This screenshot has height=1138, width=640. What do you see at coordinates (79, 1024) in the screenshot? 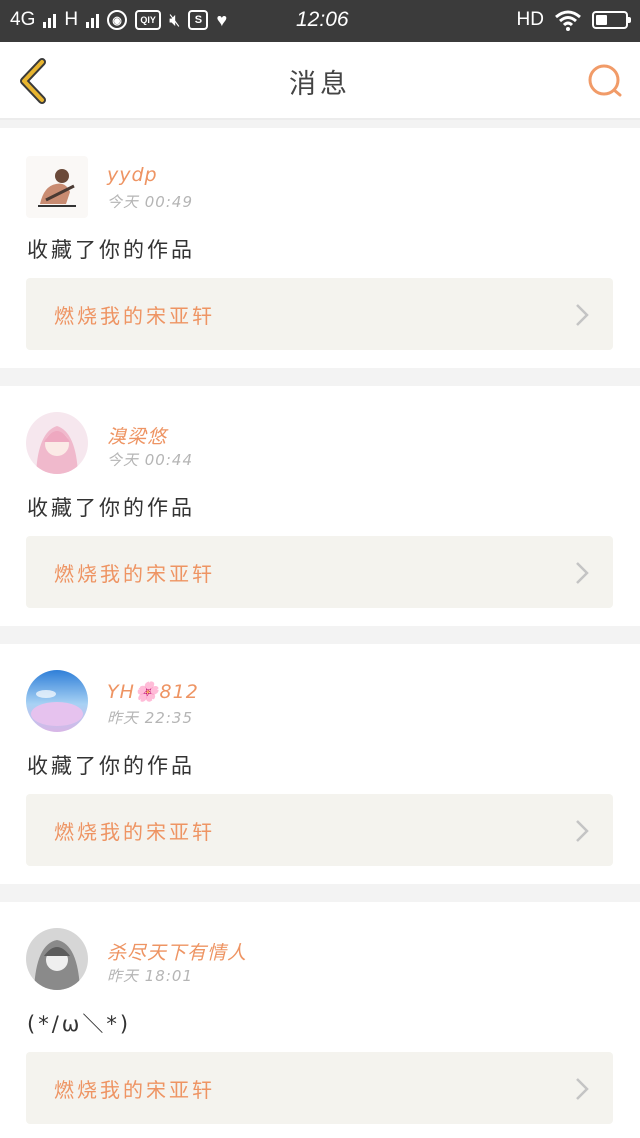
I see `message-text: (*/ω＼*)` at bounding box center [79, 1024].